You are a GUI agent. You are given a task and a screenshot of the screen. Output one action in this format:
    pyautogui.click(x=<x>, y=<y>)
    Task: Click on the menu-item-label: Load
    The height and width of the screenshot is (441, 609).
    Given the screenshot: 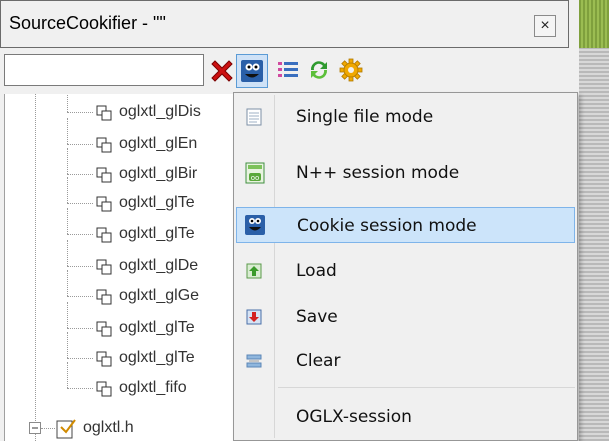 What is the action you would take?
    pyautogui.click(x=316, y=271)
    